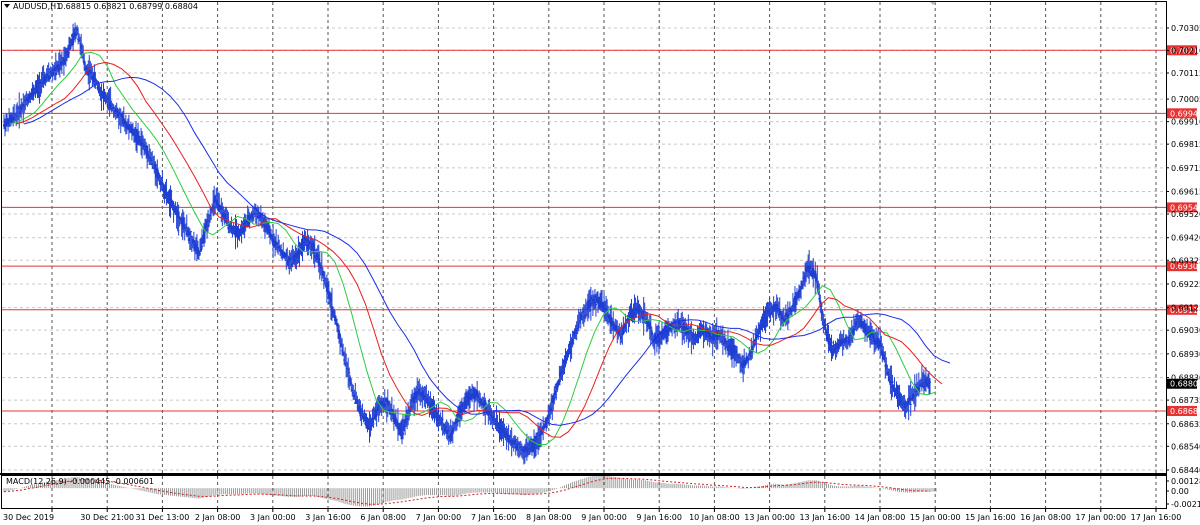  Describe the element at coordinates (383, 517) in the screenshot. I see `time-tick-label: 6 Jan 08:00` at that location.